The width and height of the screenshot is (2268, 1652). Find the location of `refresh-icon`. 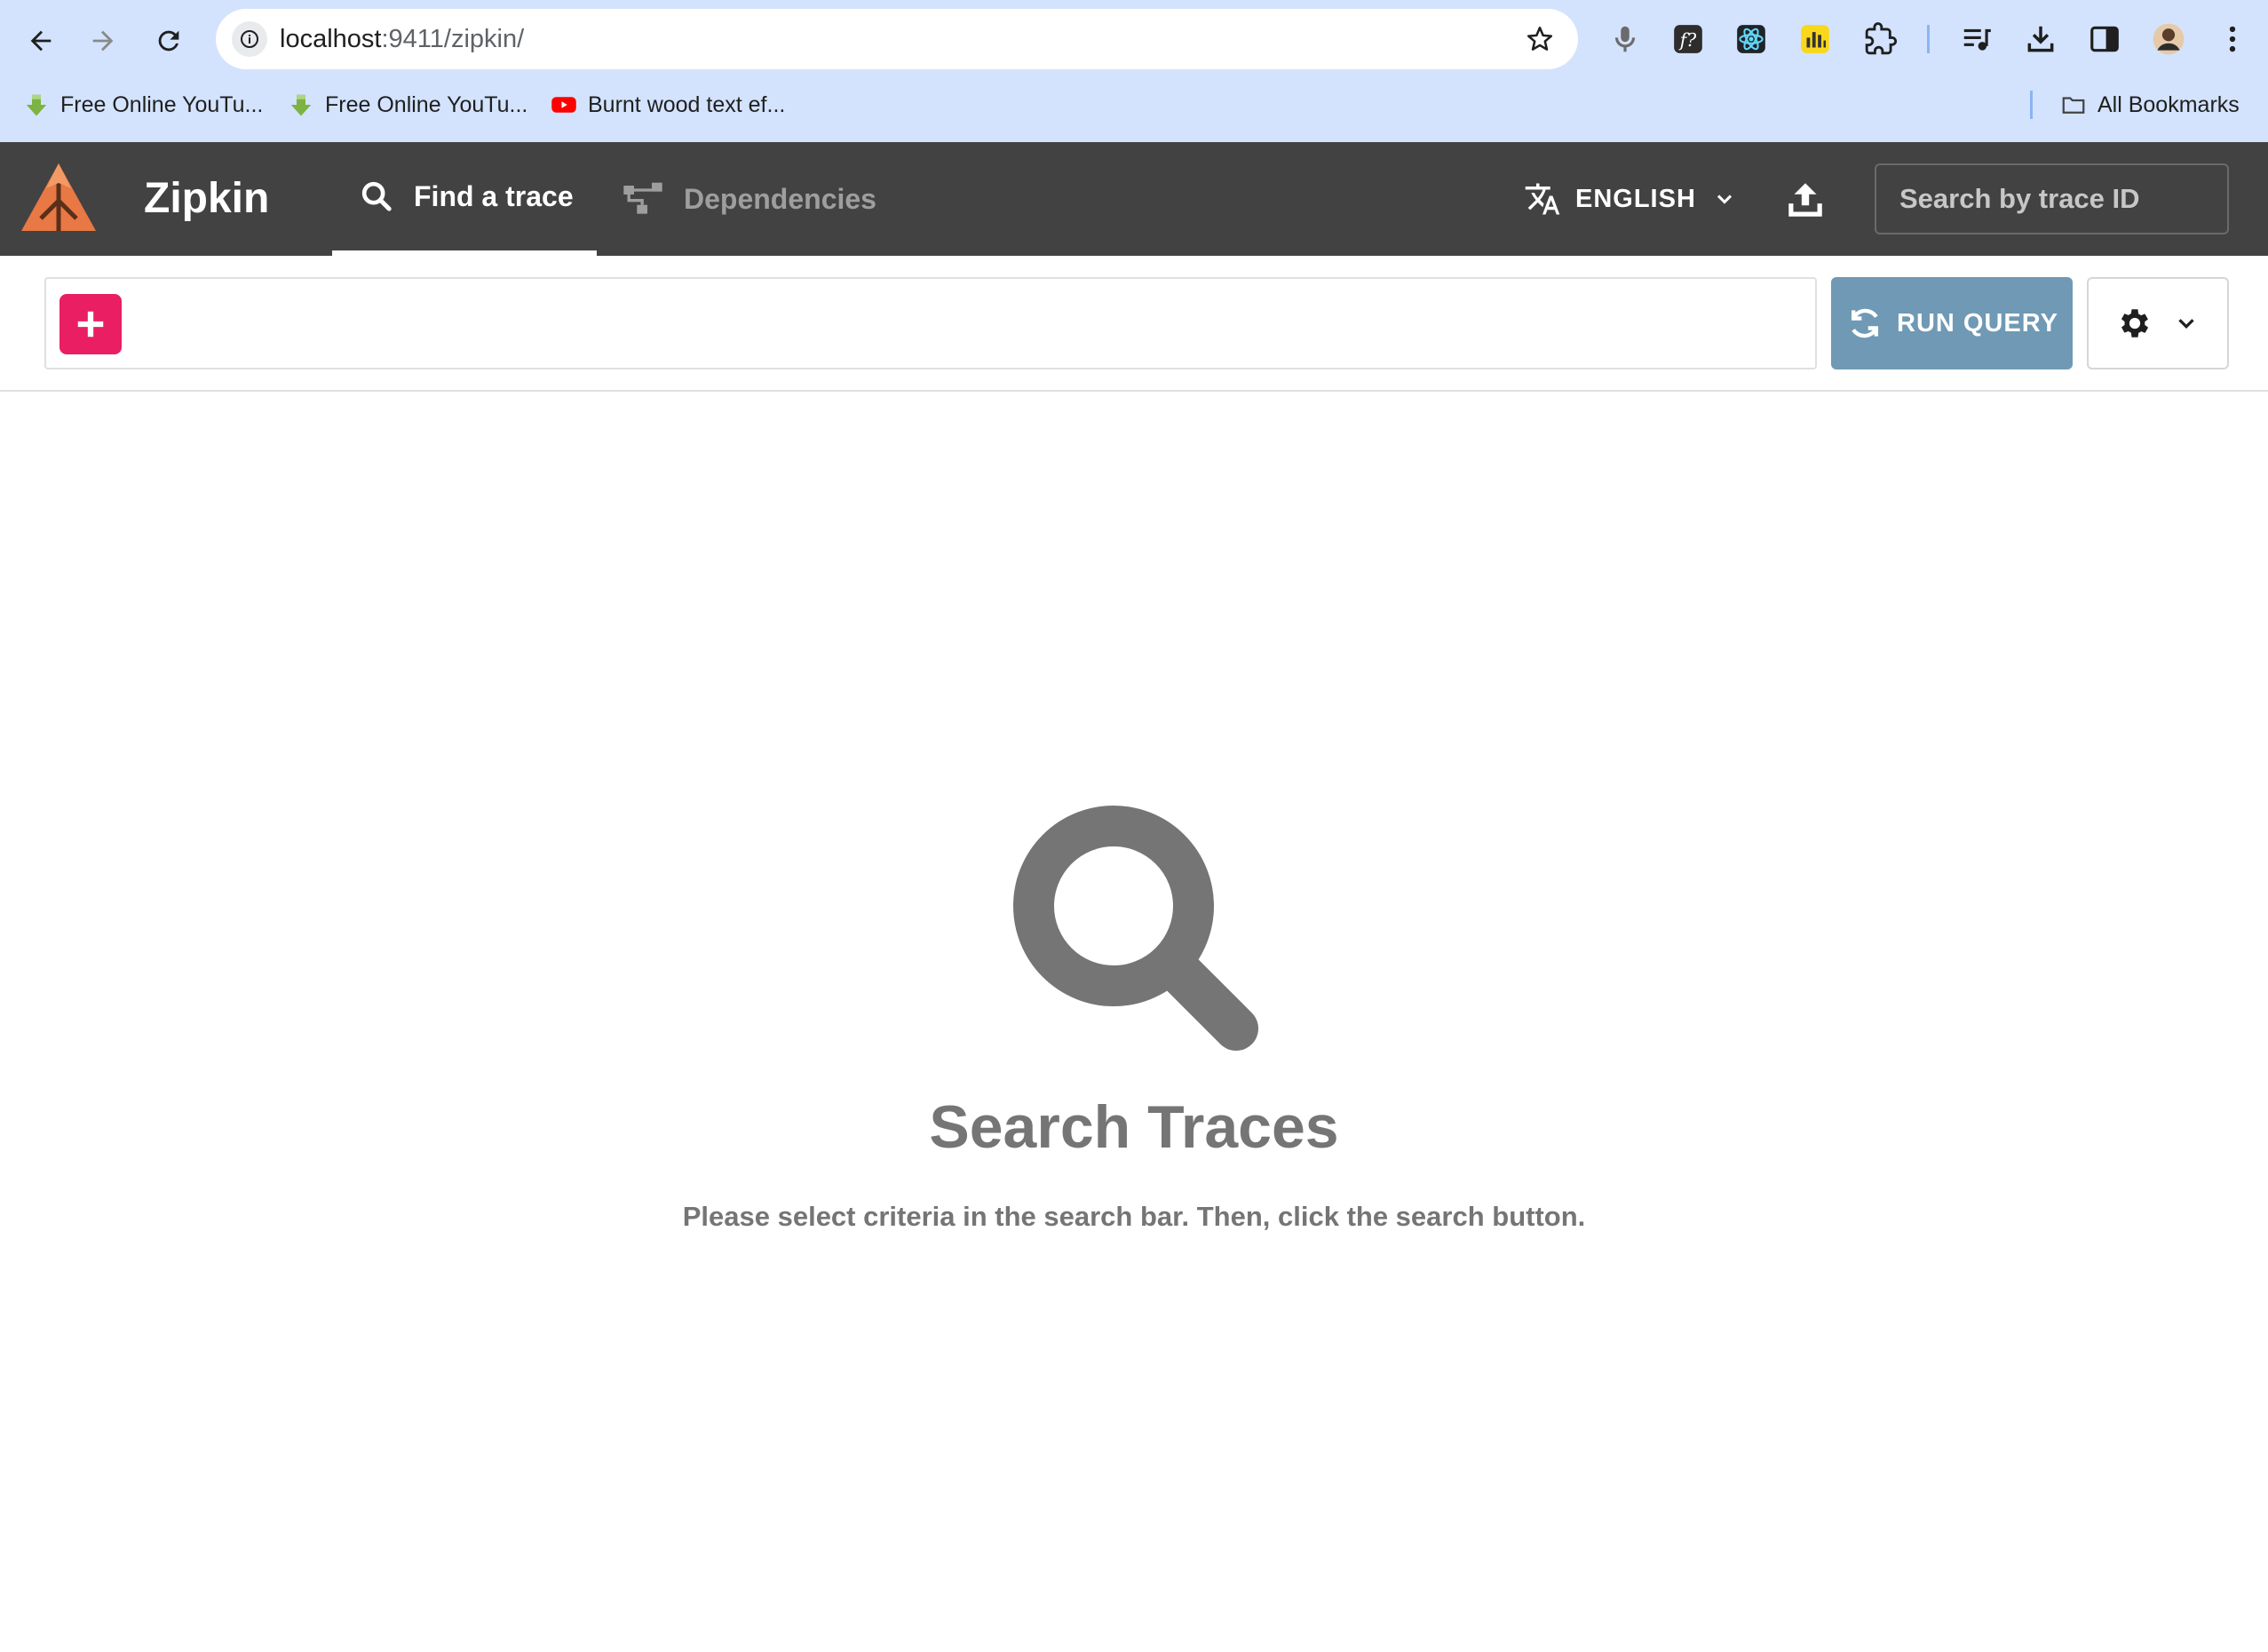

refresh-icon is located at coordinates (1865, 323).